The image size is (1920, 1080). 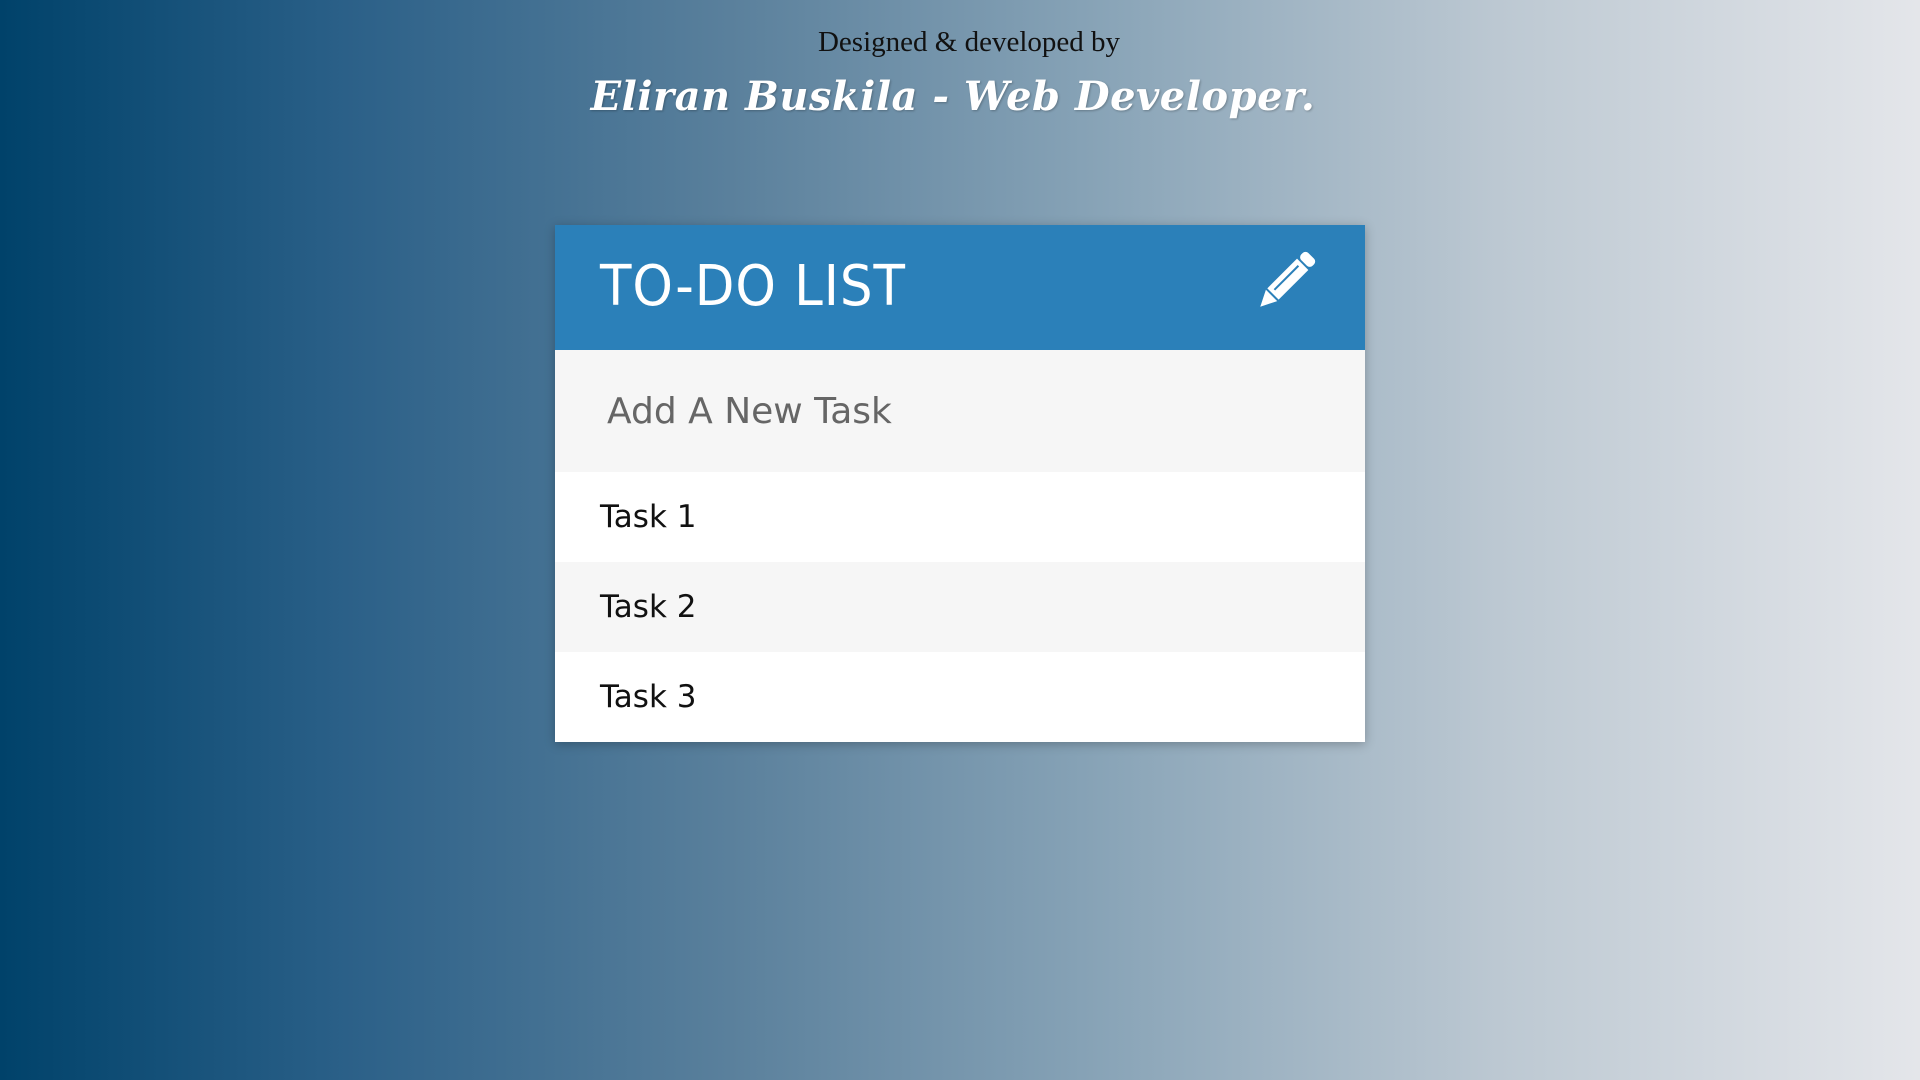 I want to click on task-list: Task 1 Task 2 Task 3, so click(x=960, y=607).